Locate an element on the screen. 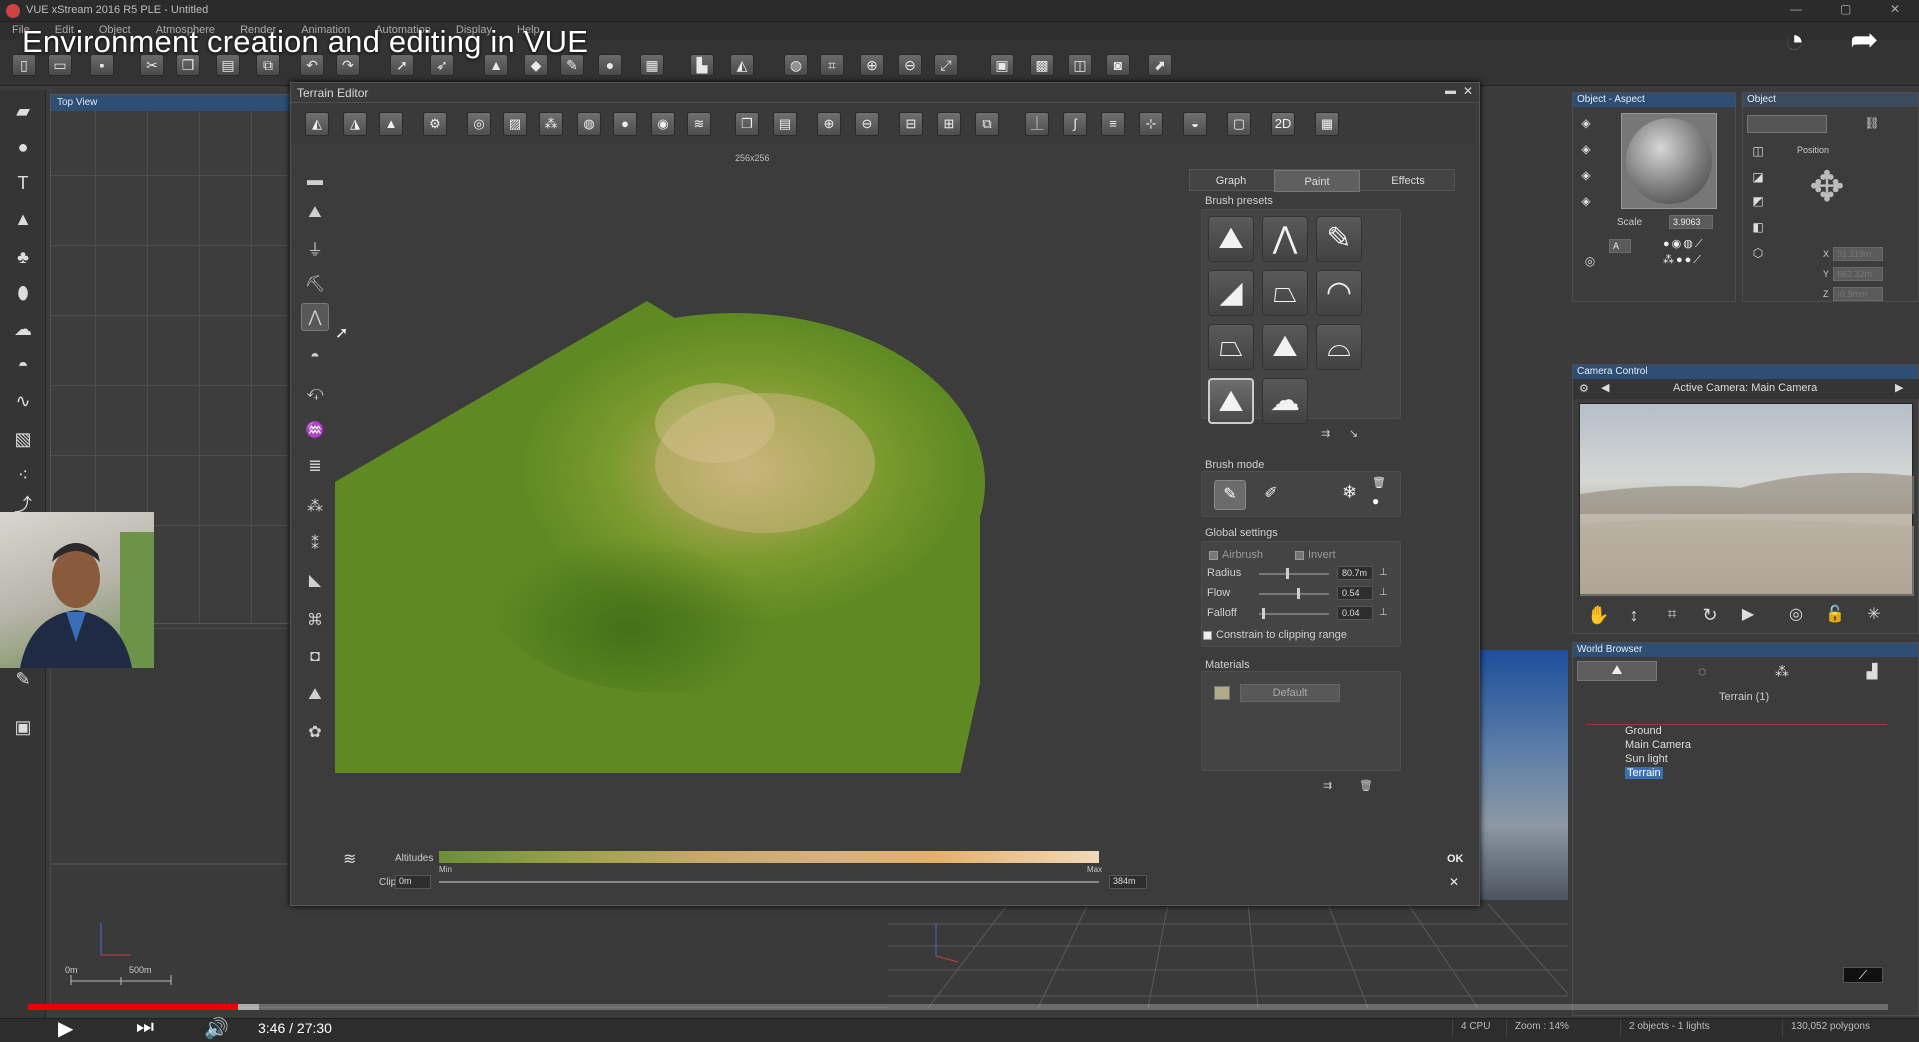  preset-save-icon: ⇉ is located at coordinates (1325, 433).